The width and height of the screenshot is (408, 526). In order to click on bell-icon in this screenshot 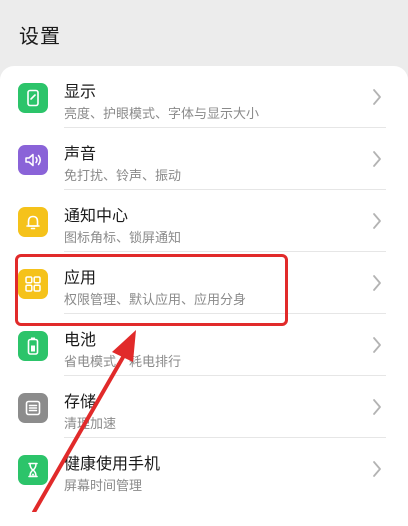, I will do `click(33, 222)`.